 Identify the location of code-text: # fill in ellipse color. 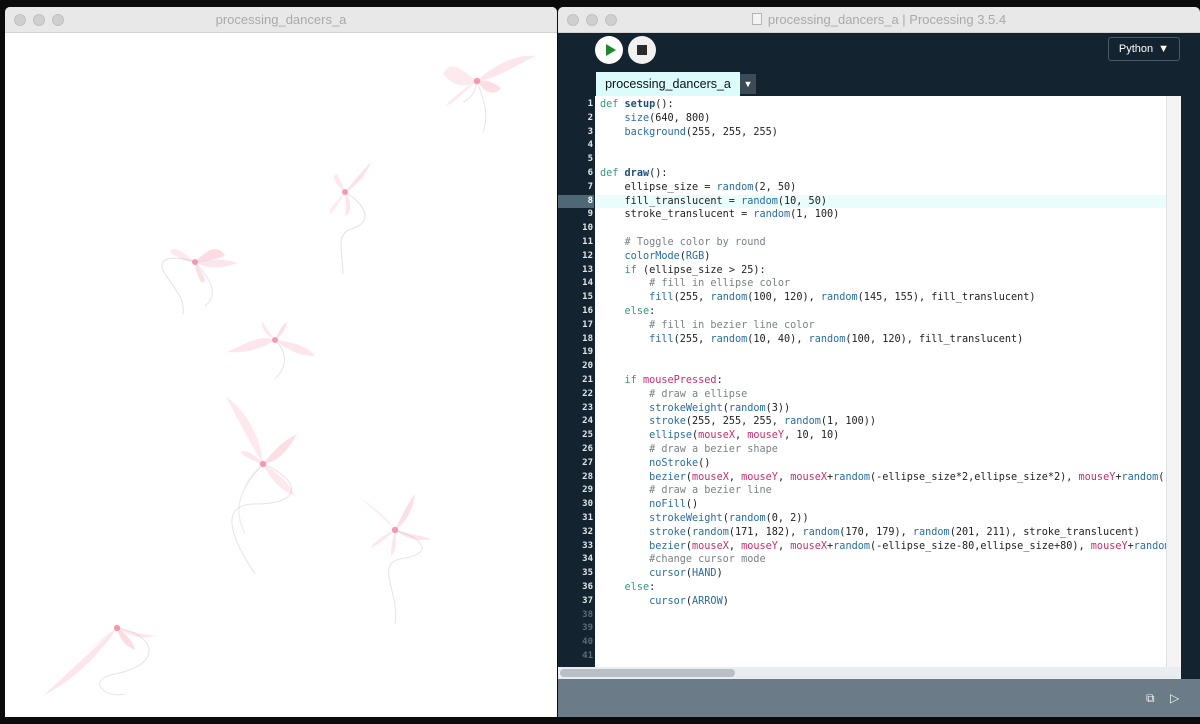
(720, 284).